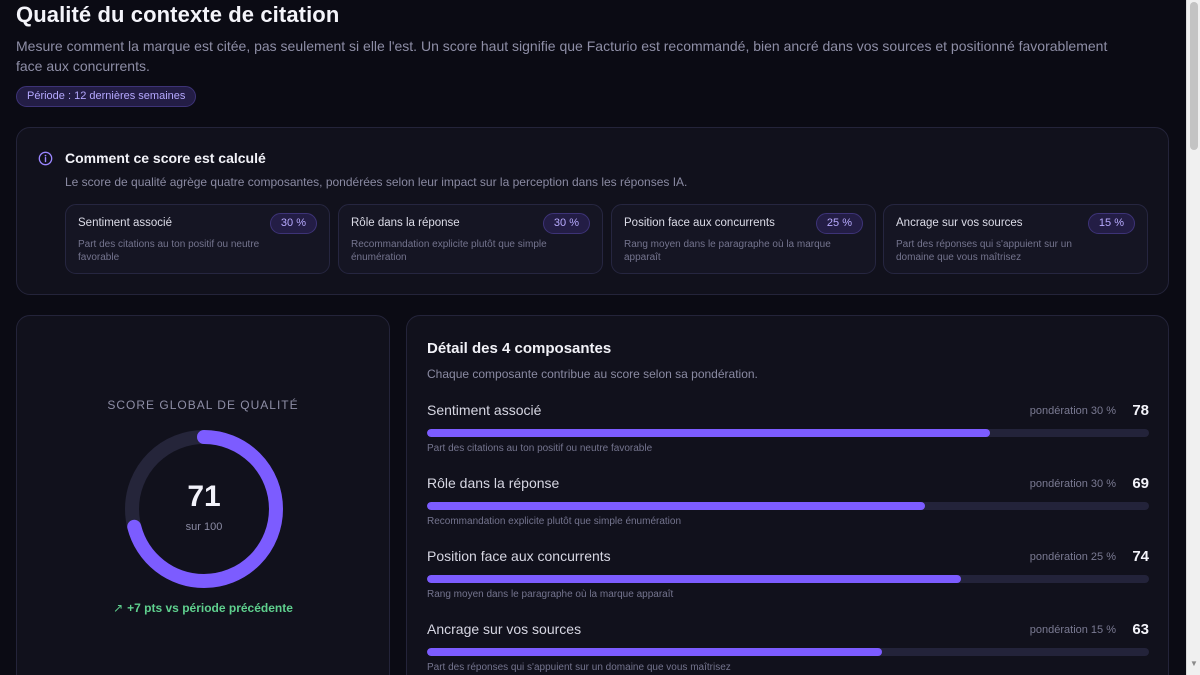  Describe the element at coordinates (165, 158) in the screenshot. I see `info-title: Comment ce score est calculé` at that location.